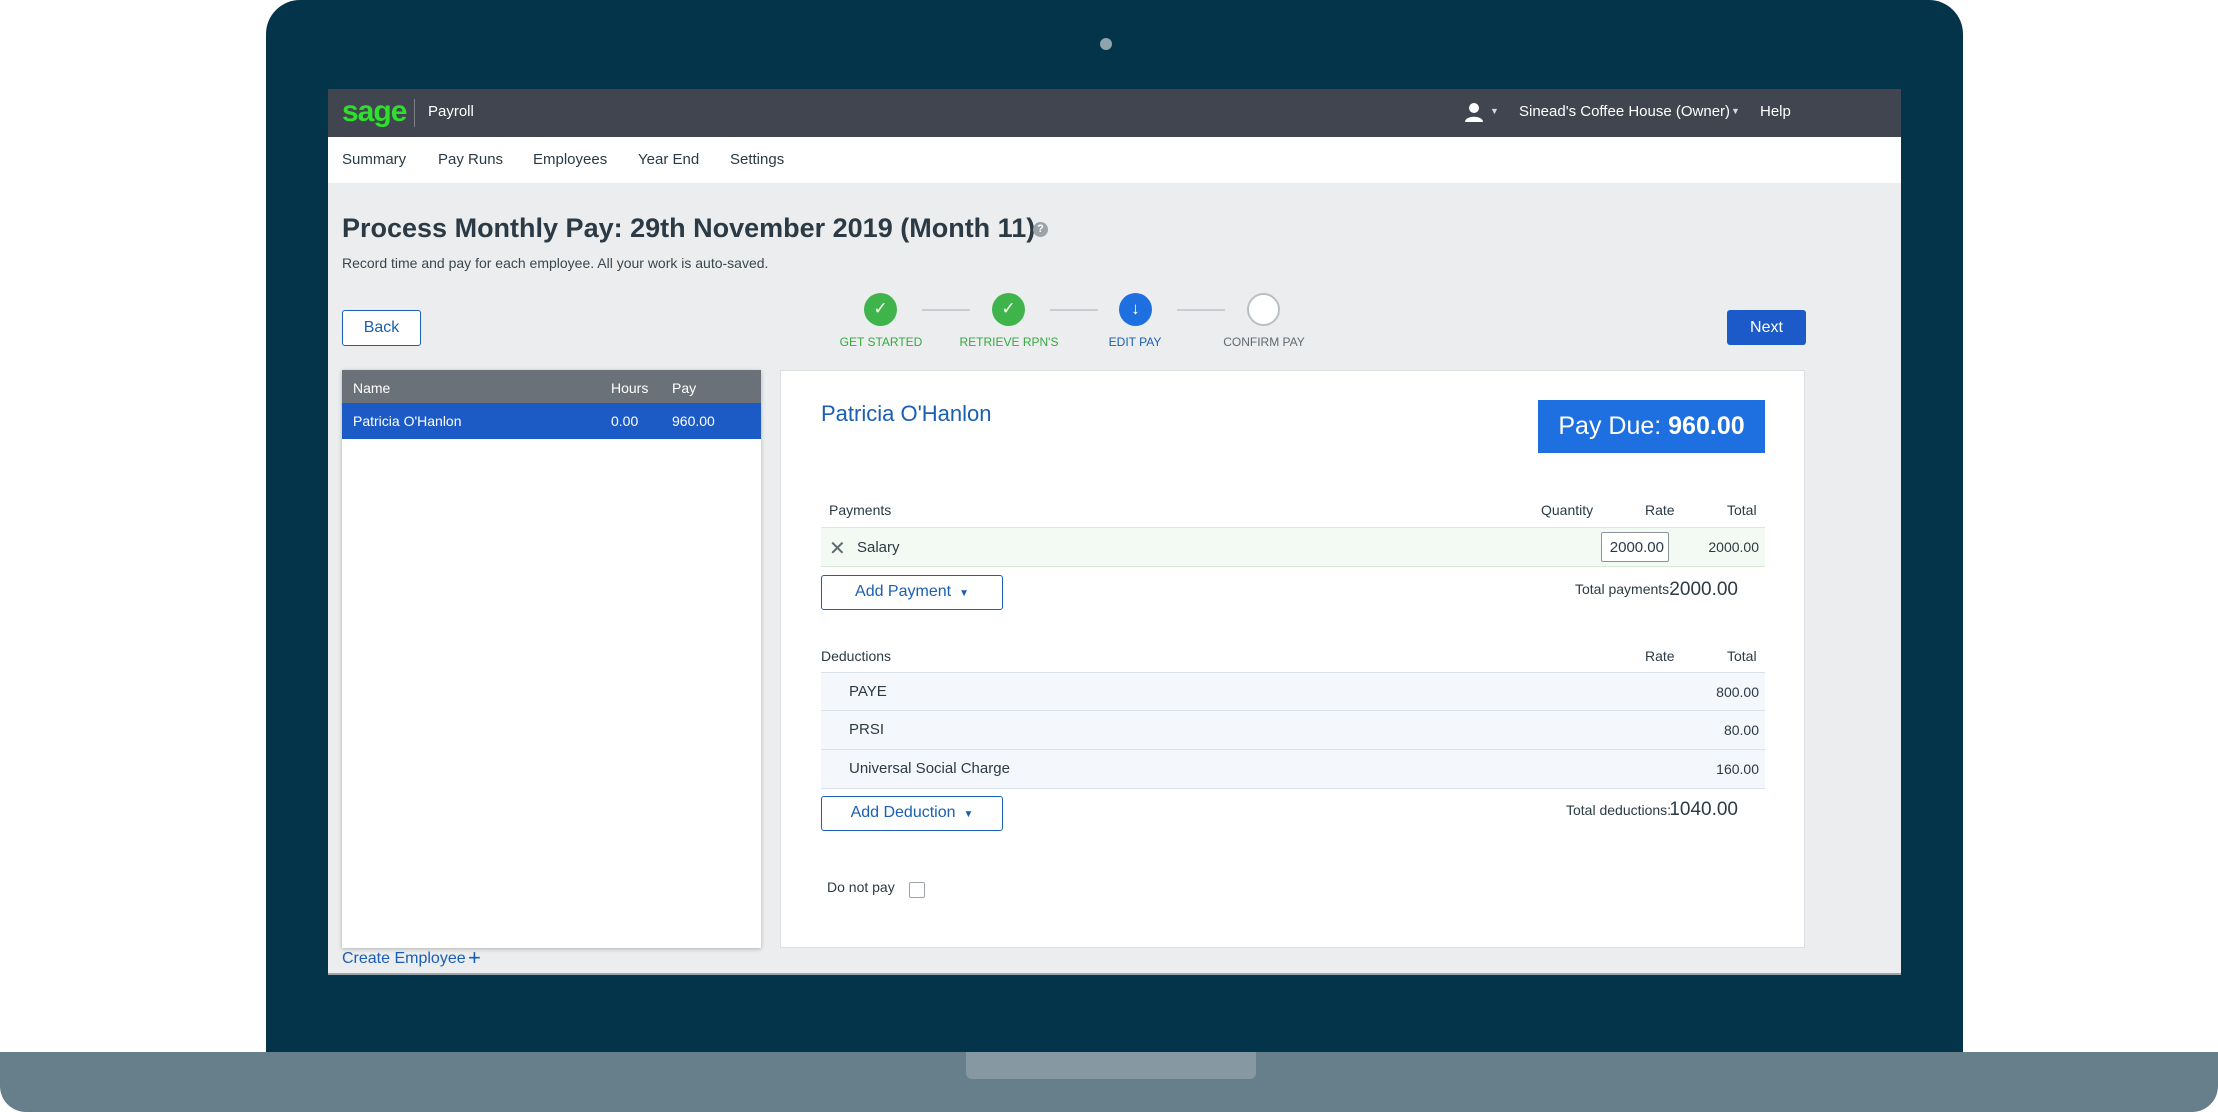 This screenshot has height=1112, width=2218. I want to click on col-header-pay: Pay, so click(684, 388).